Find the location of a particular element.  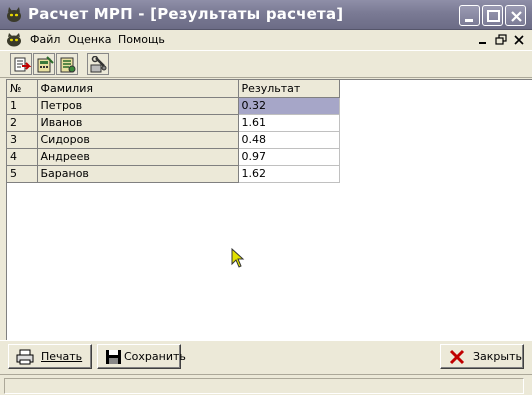

results-icon is located at coordinates (68, 65).